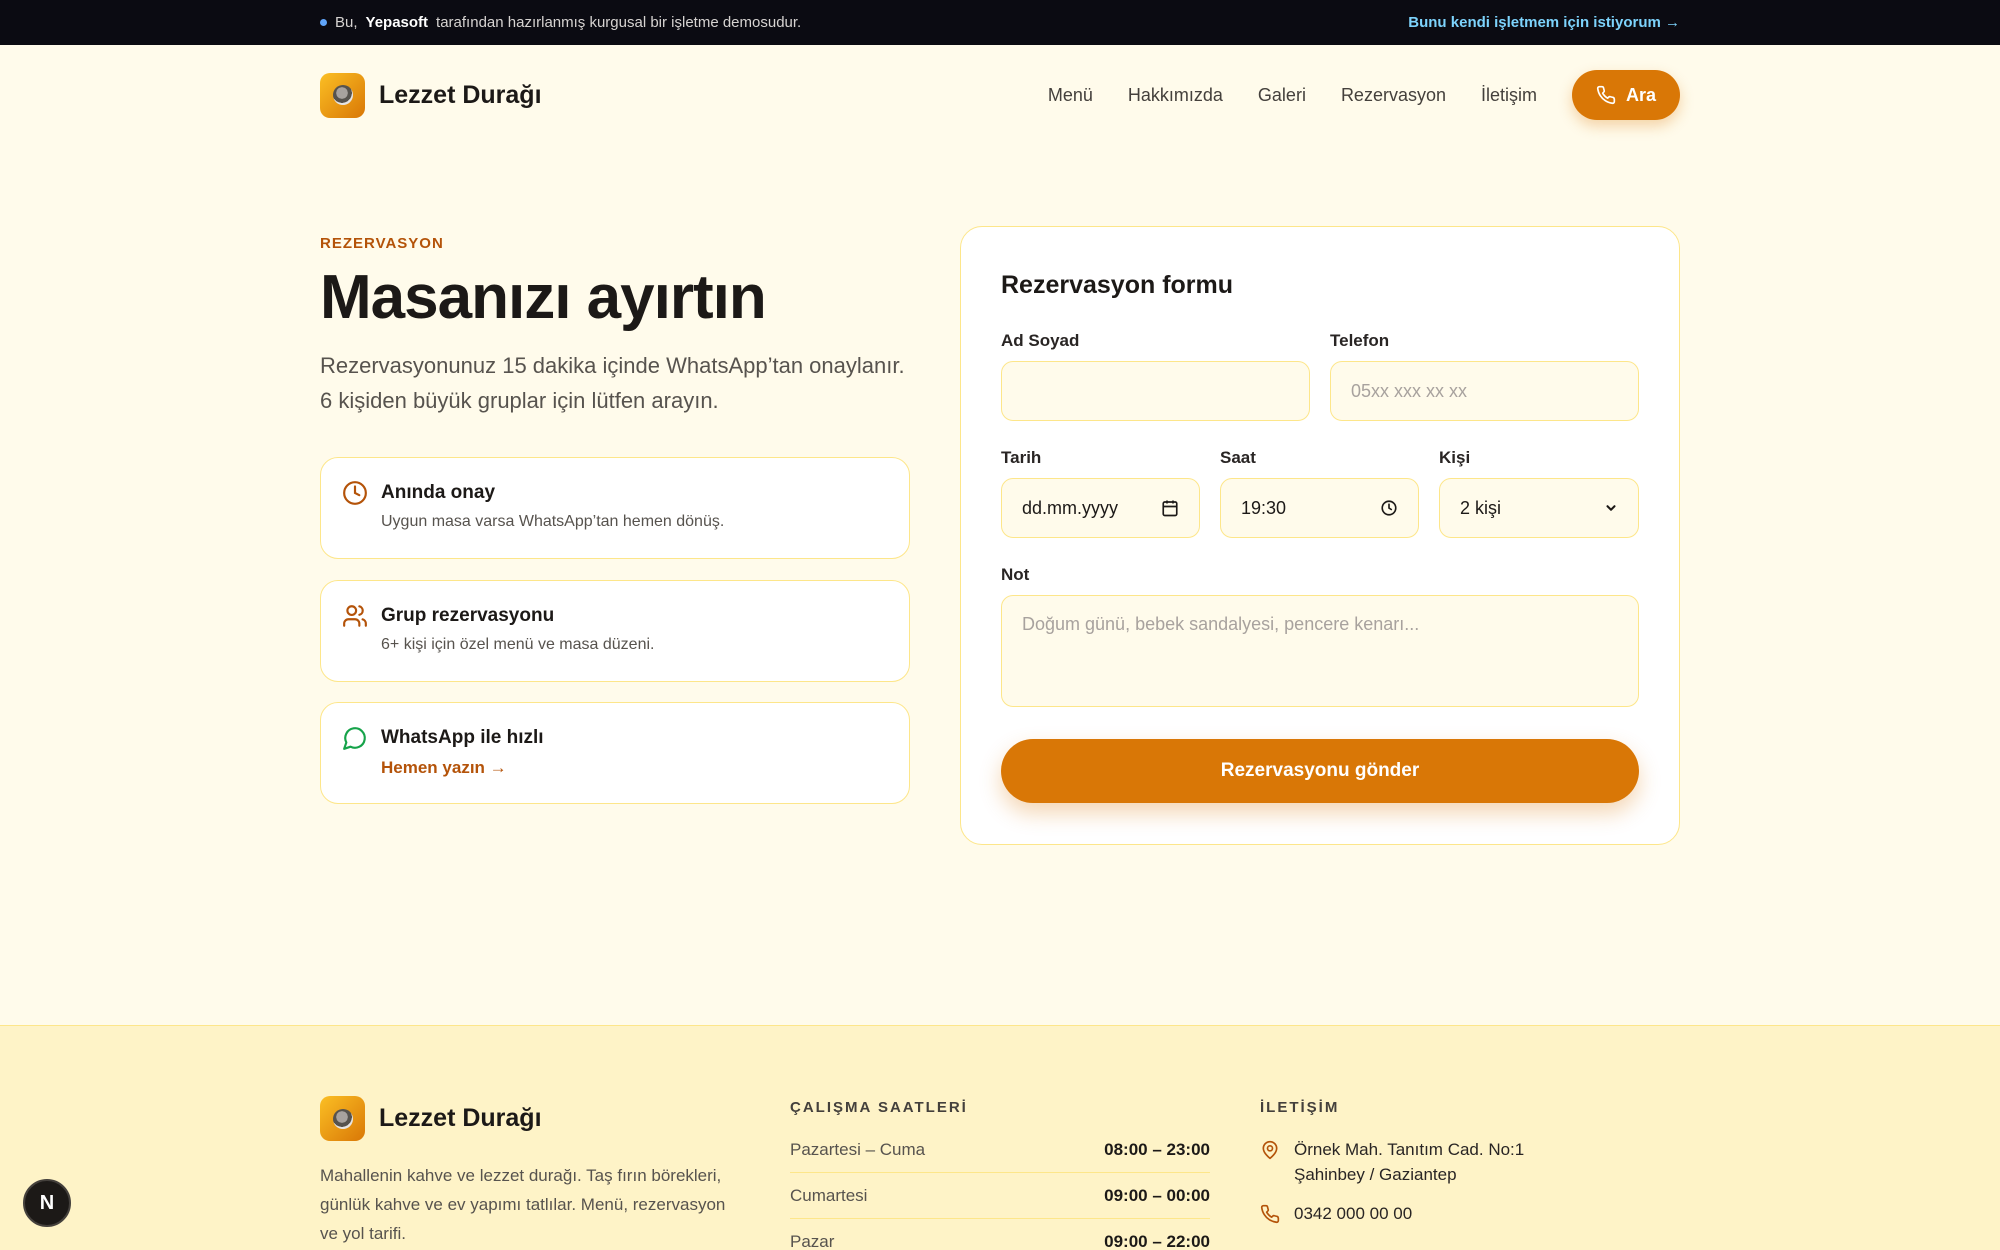 This screenshot has width=2000, height=1250. I want to click on nav-item-menu: Menü, so click(1070, 95).